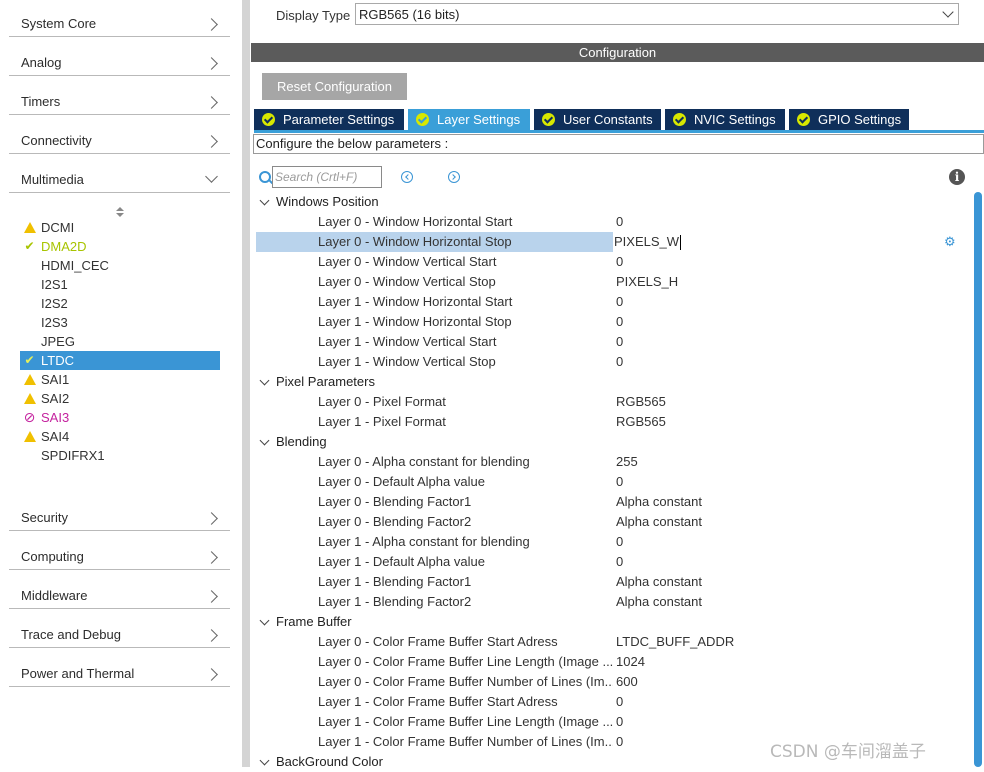 Image resolution: width=984 pixels, height=772 pixels. What do you see at coordinates (119, 99) in the screenshot?
I see `category-timers: Timers` at bounding box center [119, 99].